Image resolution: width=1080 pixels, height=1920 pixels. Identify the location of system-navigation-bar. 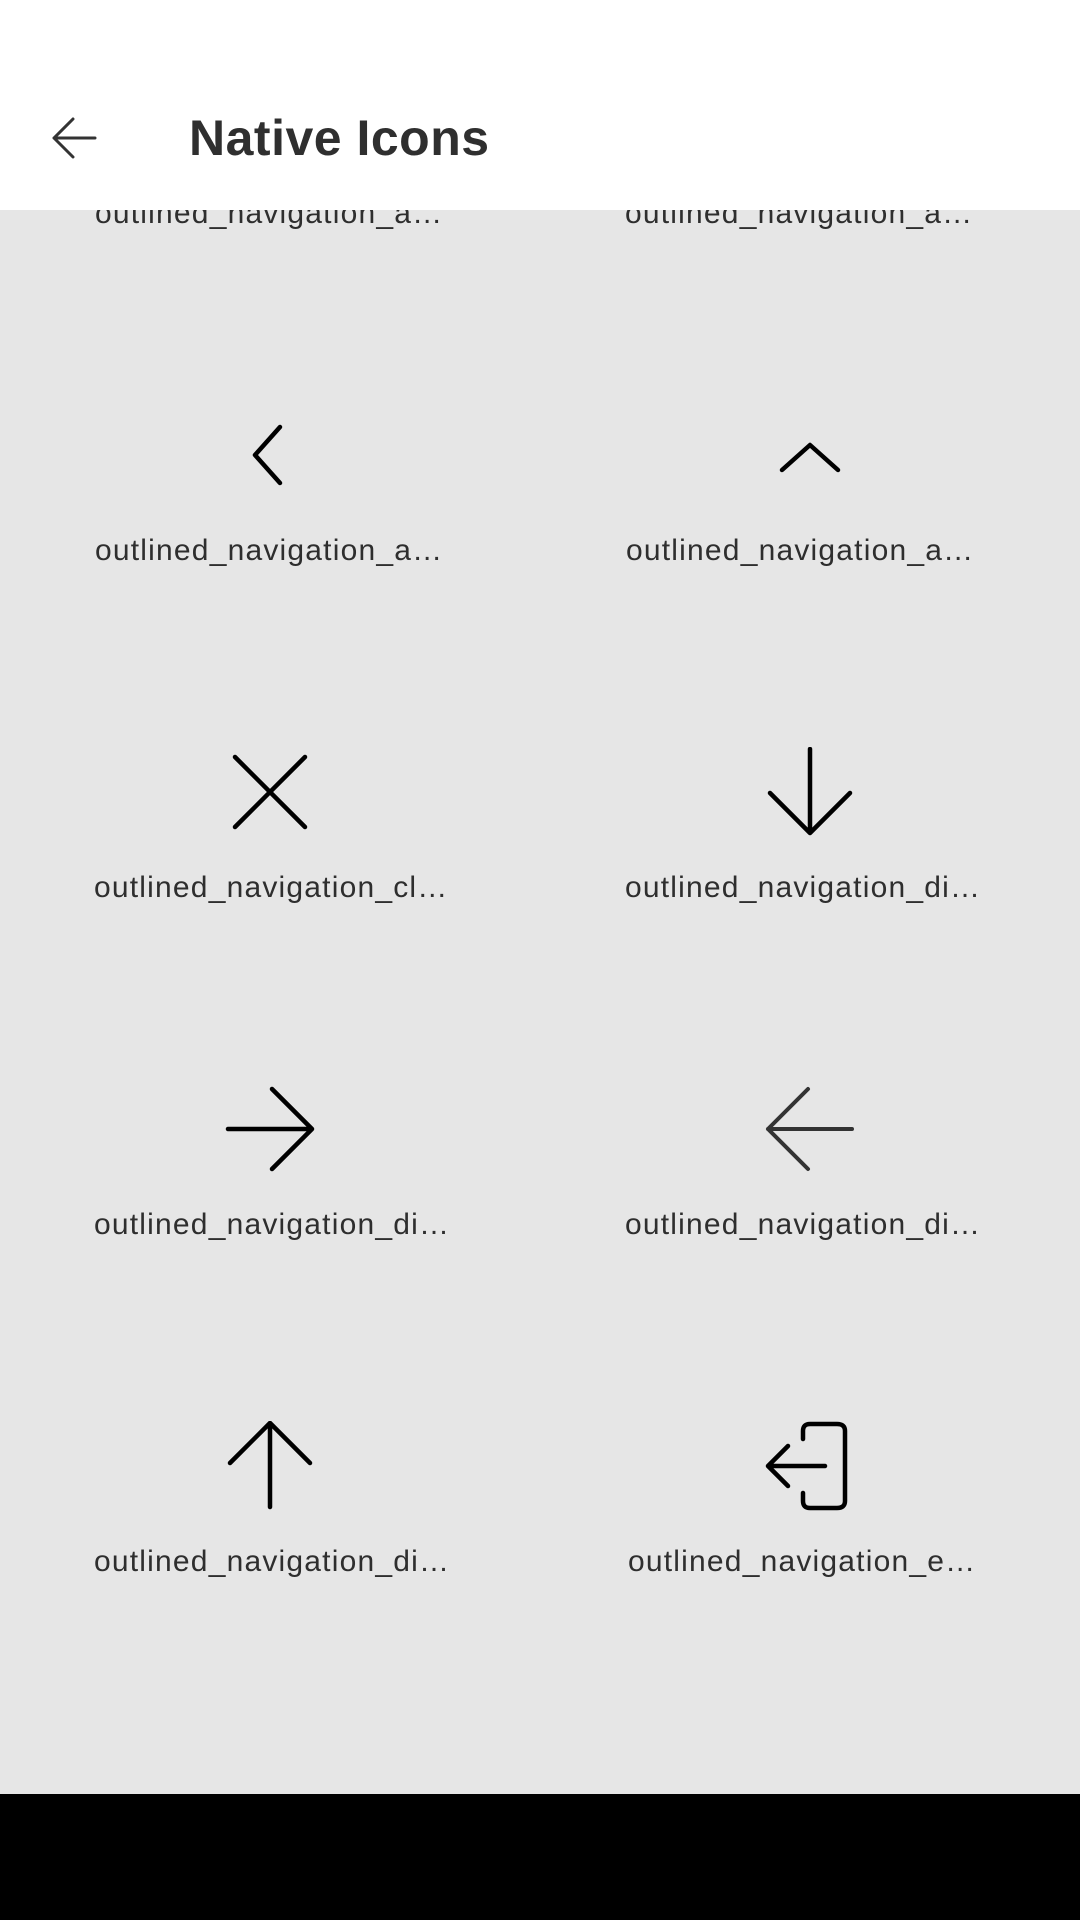
(540, 1857).